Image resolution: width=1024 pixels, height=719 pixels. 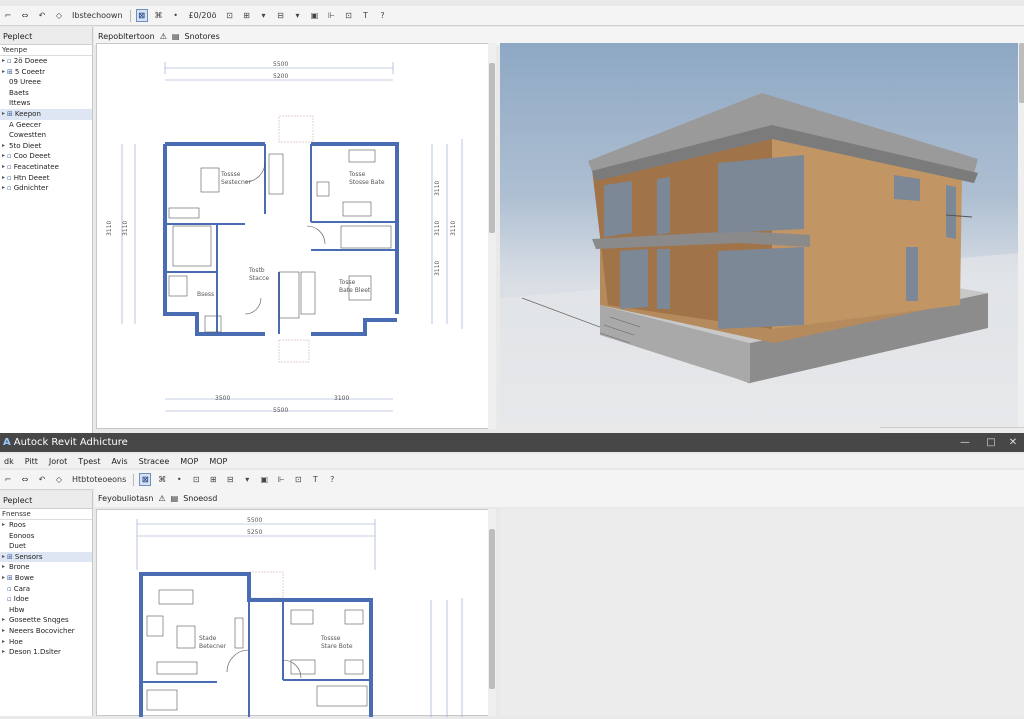 I want to click on toolbar-label: Htbtoteoeons, so click(x=99, y=479).